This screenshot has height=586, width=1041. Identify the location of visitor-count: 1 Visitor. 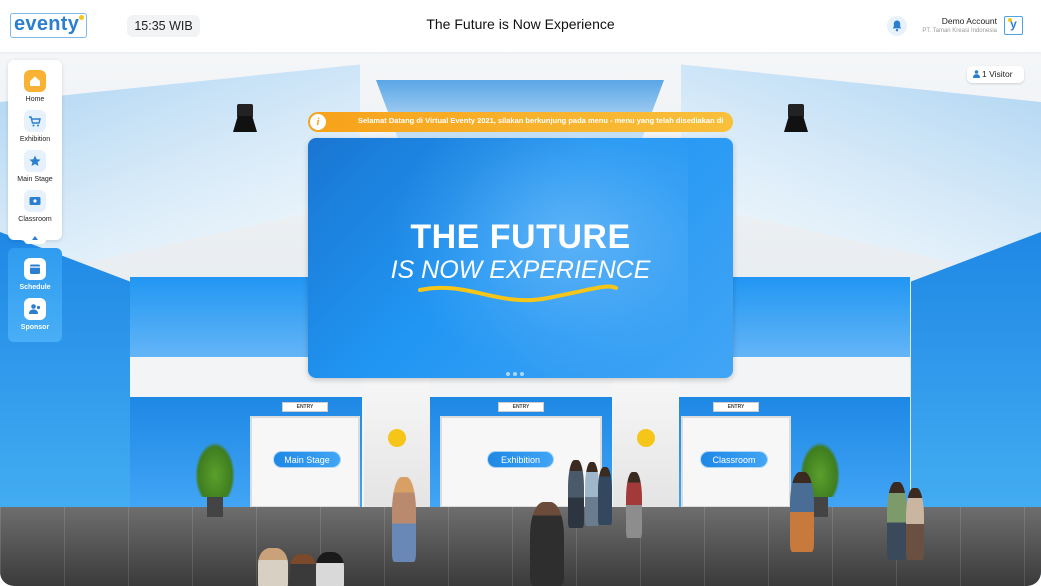
(997, 74).